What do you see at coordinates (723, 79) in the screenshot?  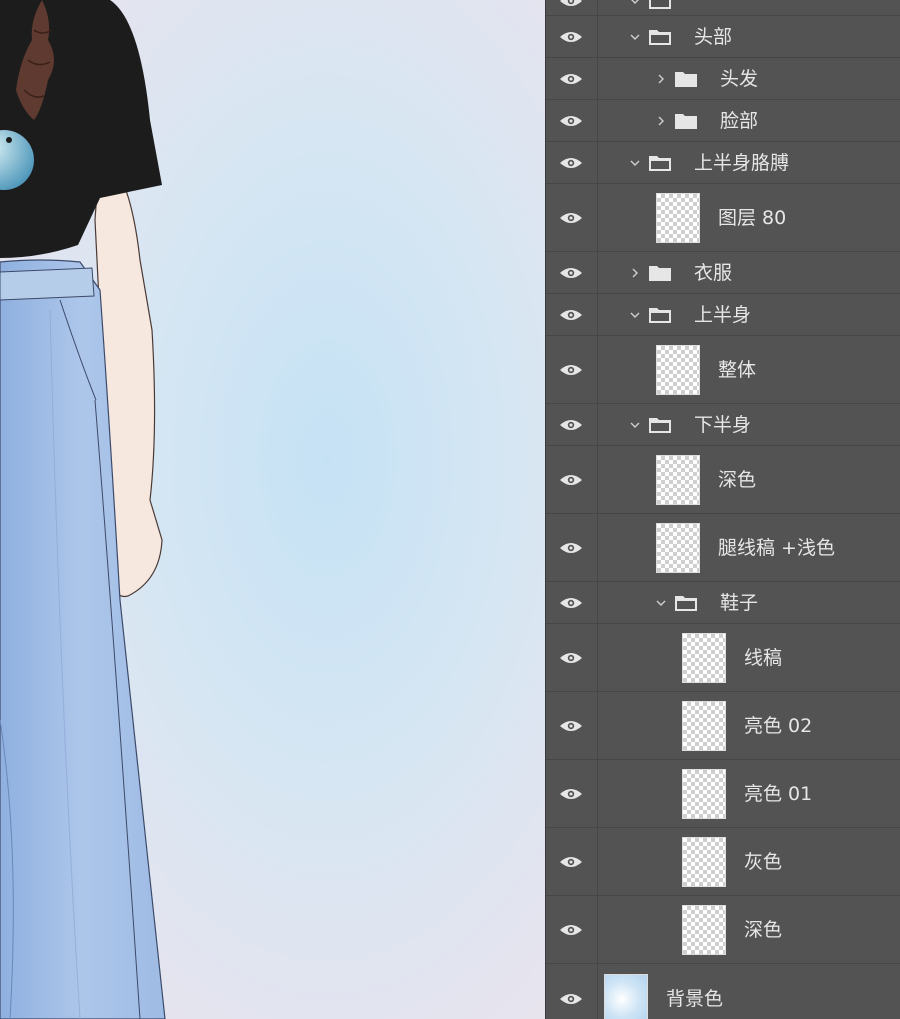 I see `layer-row-hair: 头发` at bounding box center [723, 79].